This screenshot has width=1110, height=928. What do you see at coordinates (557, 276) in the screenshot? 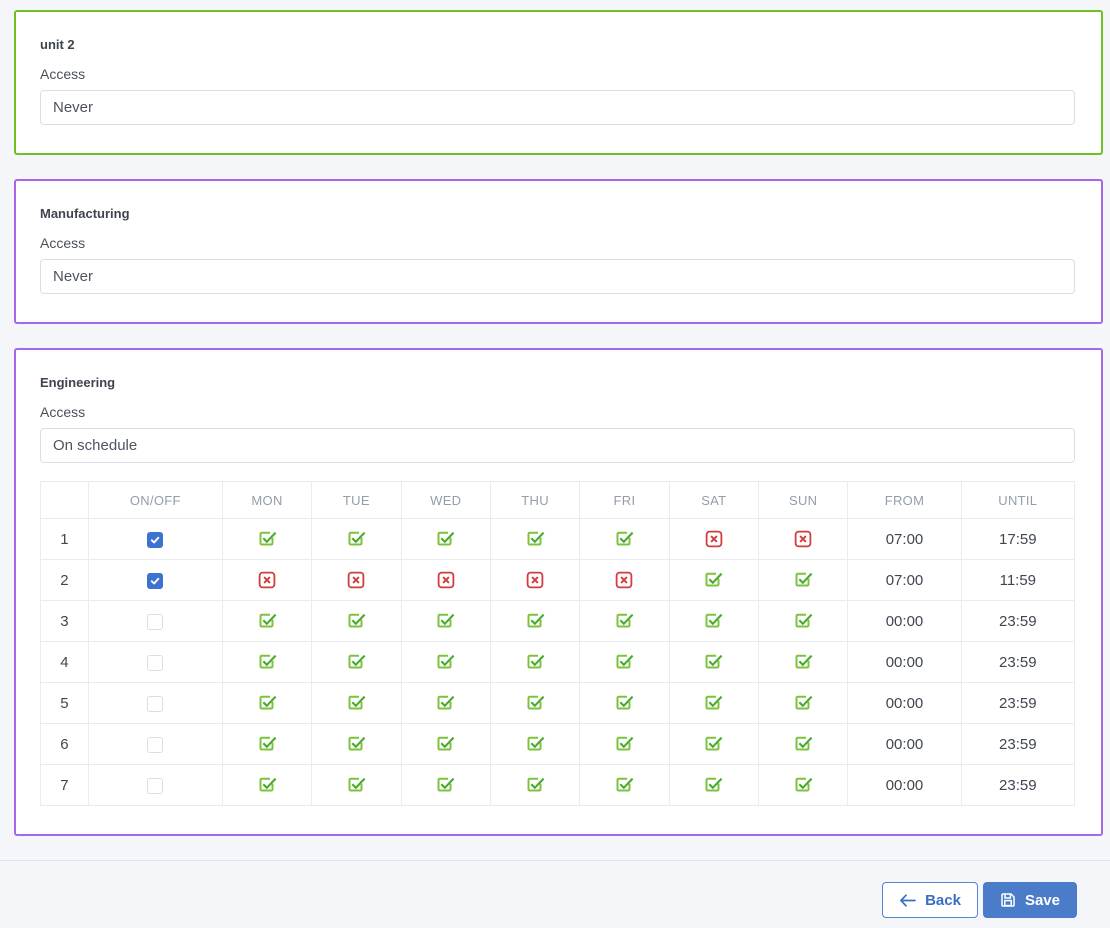
I see `access-select-manufacturing: Never` at bounding box center [557, 276].